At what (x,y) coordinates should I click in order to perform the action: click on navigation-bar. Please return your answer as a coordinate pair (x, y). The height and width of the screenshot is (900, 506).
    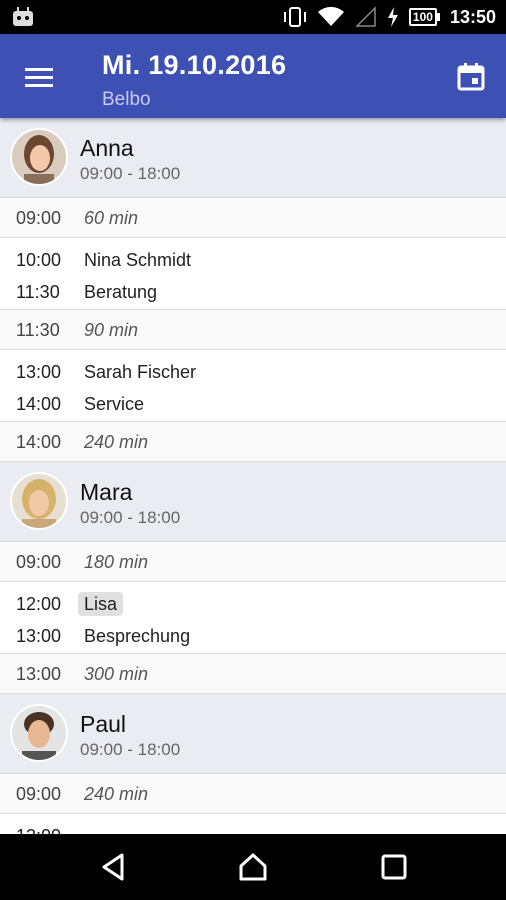
    Looking at the image, I should click on (253, 867).